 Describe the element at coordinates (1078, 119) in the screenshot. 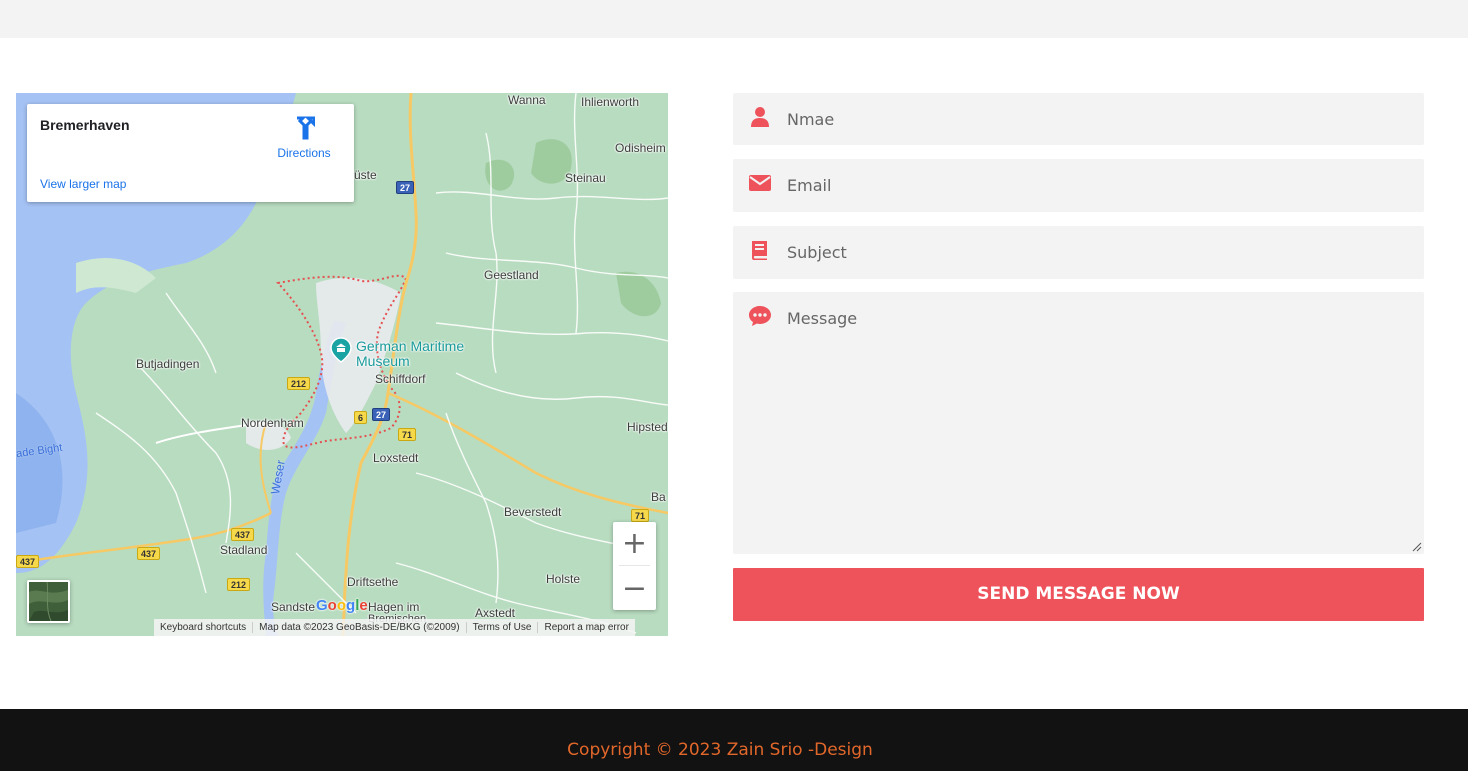

I see `name-field: Nmae` at that location.